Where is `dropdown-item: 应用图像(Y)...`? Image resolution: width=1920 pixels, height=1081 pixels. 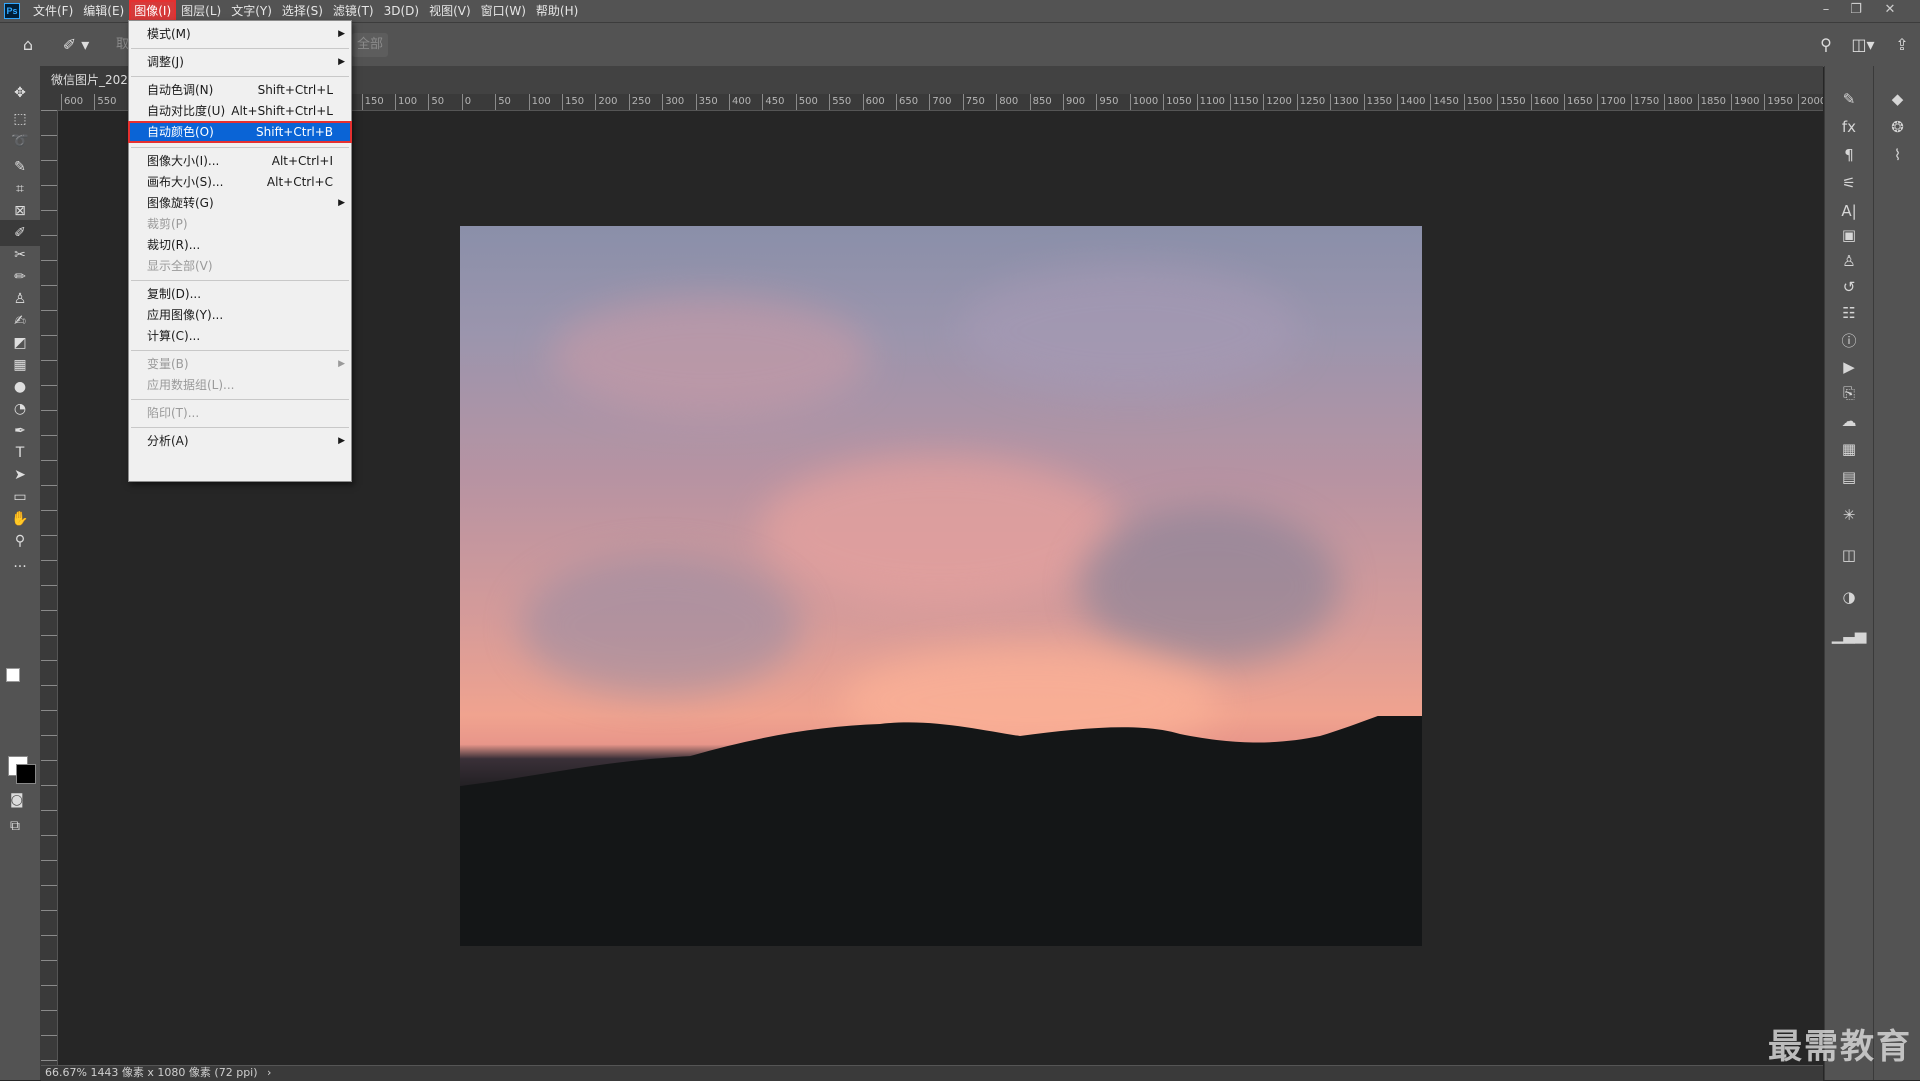 dropdown-item: 应用图像(Y)... is located at coordinates (240, 315).